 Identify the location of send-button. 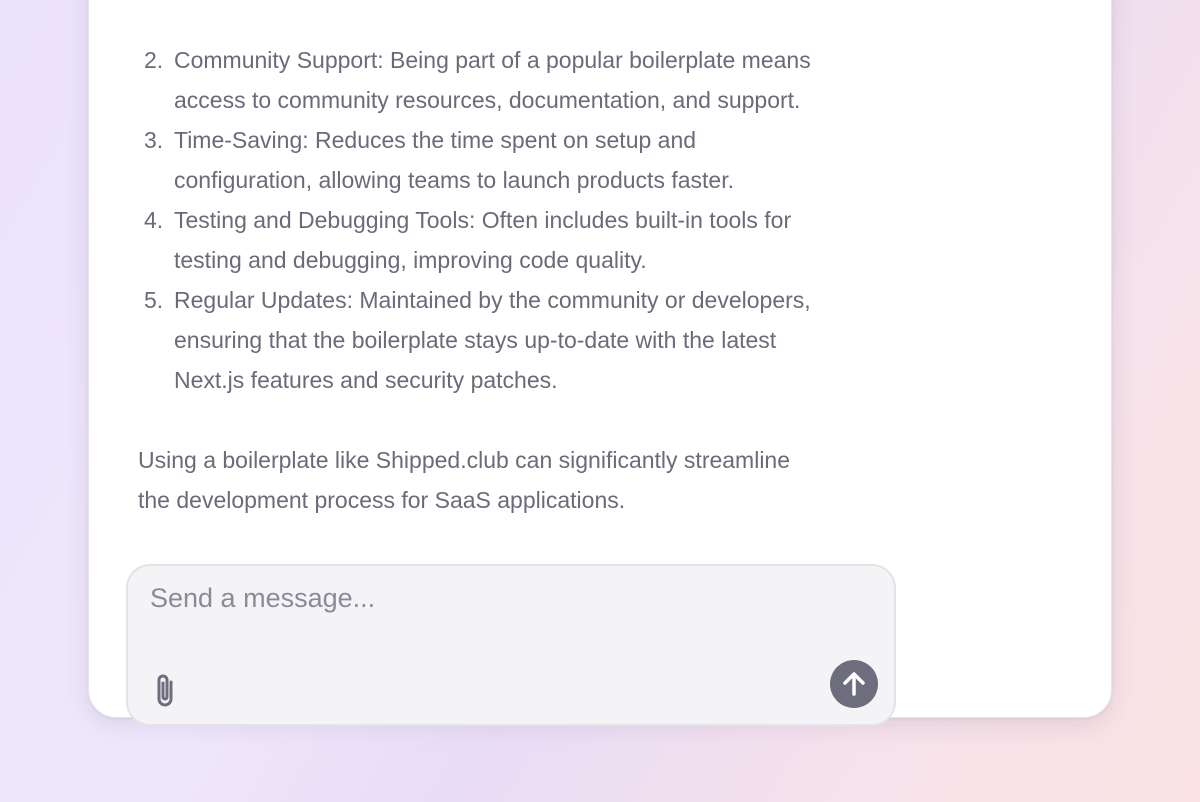
(854, 684).